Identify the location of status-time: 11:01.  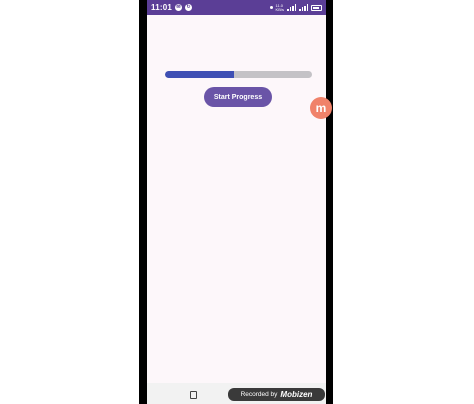
(162, 7).